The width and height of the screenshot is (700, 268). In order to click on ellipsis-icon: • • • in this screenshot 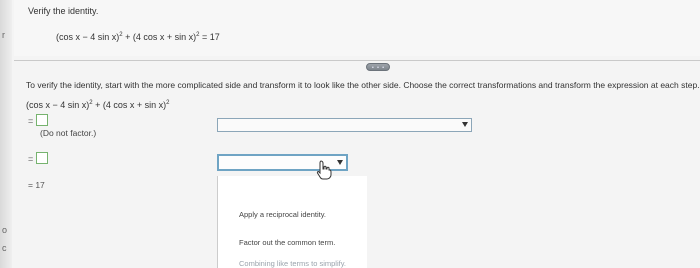, I will do `click(379, 68)`.